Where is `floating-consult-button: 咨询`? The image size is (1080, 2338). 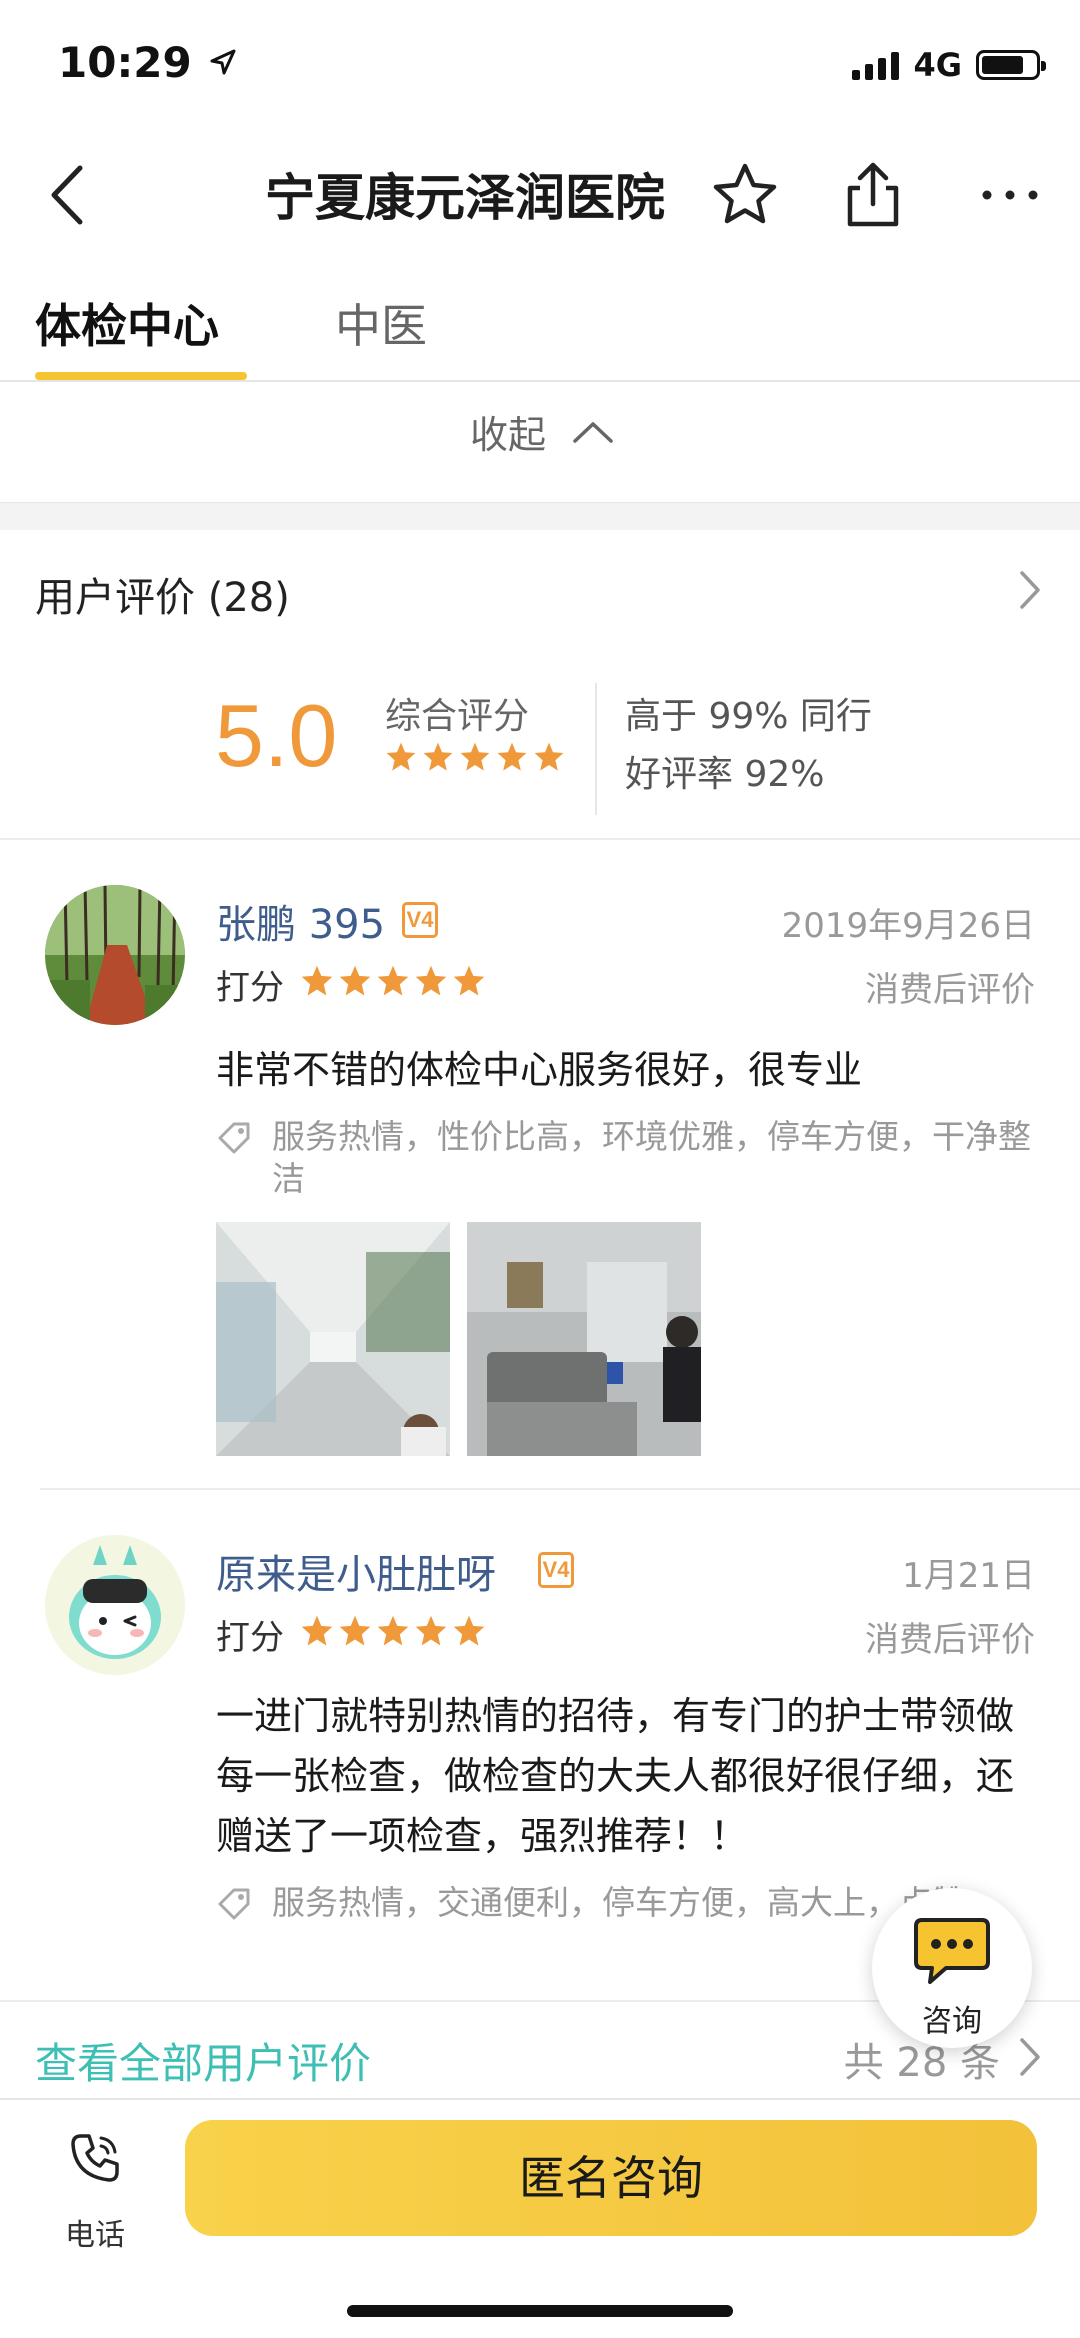 floating-consult-button: 咨询 is located at coordinates (952, 1968).